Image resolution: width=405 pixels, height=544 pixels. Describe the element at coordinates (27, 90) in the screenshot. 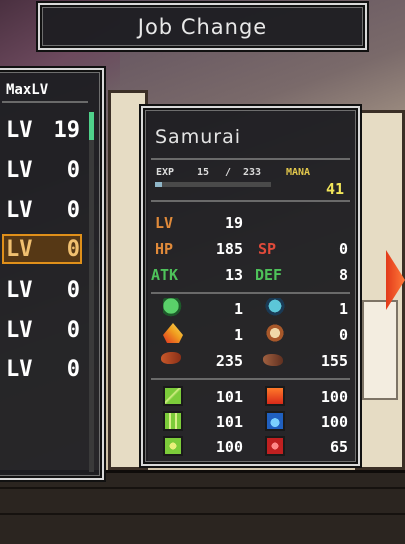

I see `max-level-header: MaxLV` at that location.